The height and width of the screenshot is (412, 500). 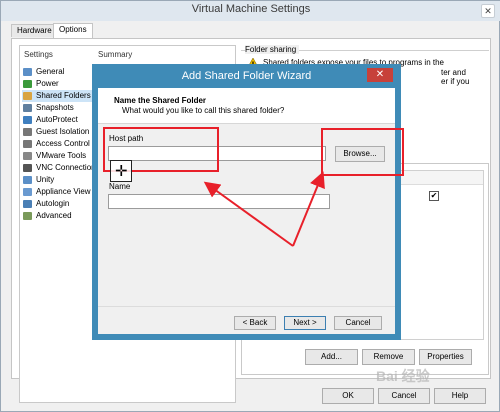 I want to click on wizard-titlebar: Add Shared Folder Wizard ✕, so click(x=246, y=76).